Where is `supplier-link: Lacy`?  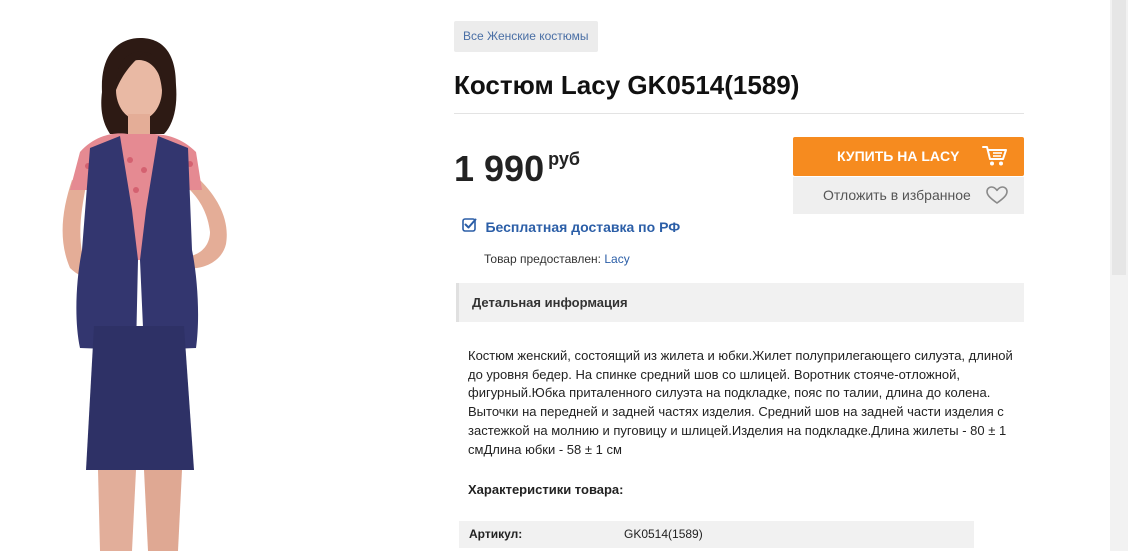
supplier-link: Lacy is located at coordinates (616, 259).